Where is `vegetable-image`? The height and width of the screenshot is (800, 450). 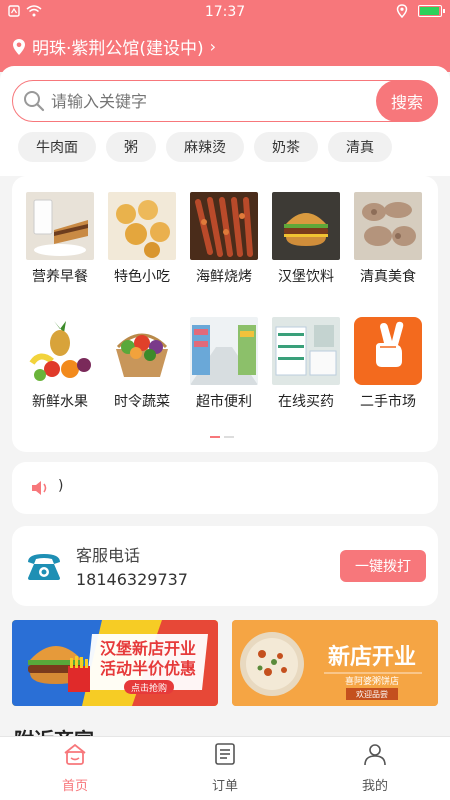 vegetable-image is located at coordinates (142, 351).